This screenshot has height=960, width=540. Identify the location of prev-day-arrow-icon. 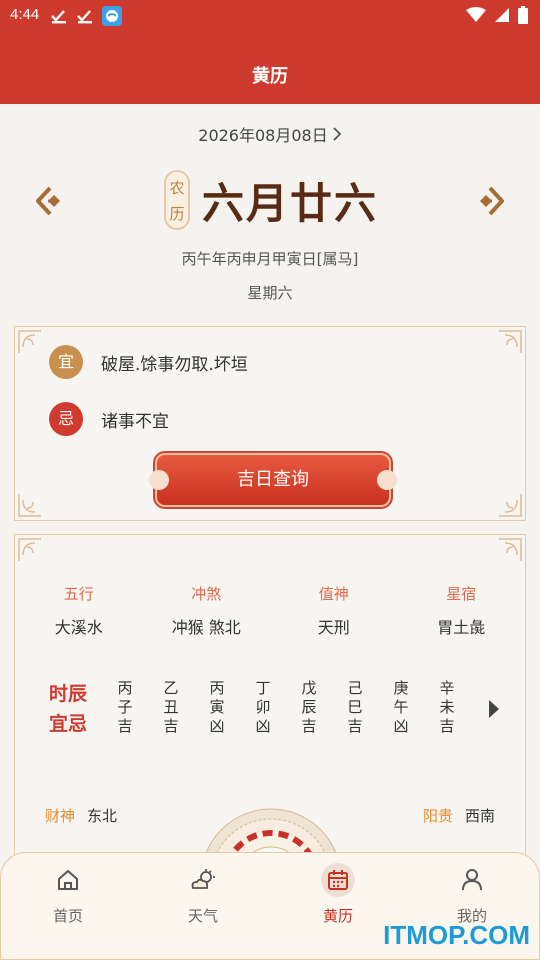
(49, 201).